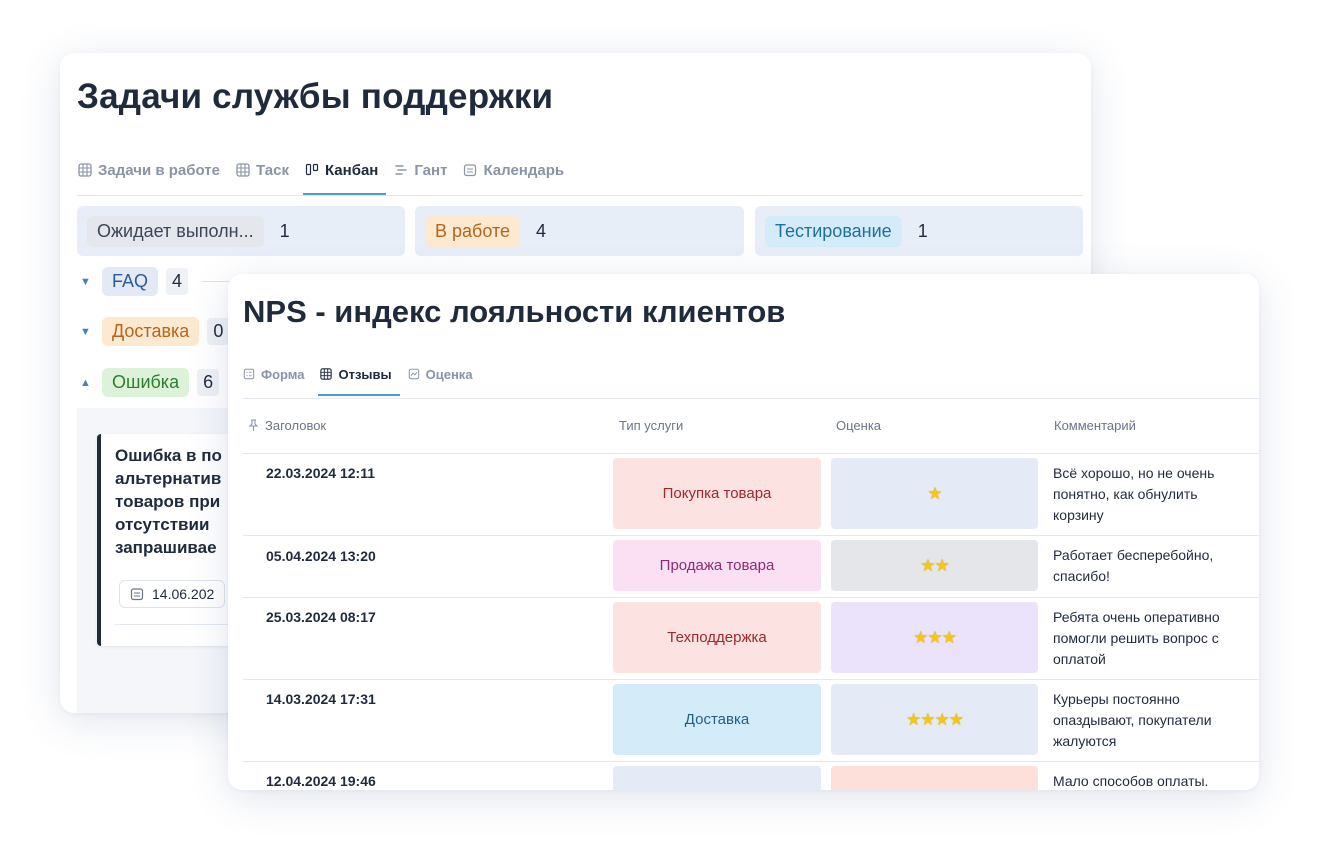 Image resolution: width=1320 pixels, height=858 pixels. I want to click on tab-calendar: Календарь, so click(517, 170).